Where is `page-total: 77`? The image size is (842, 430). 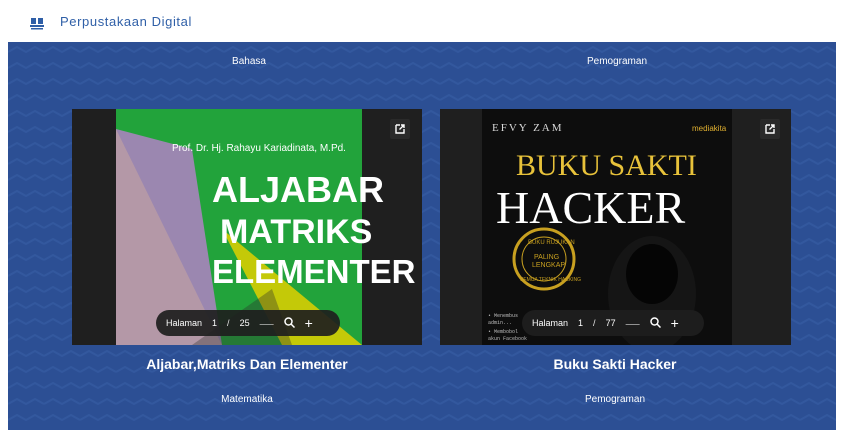 page-total: 77 is located at coordinates (610, 323).